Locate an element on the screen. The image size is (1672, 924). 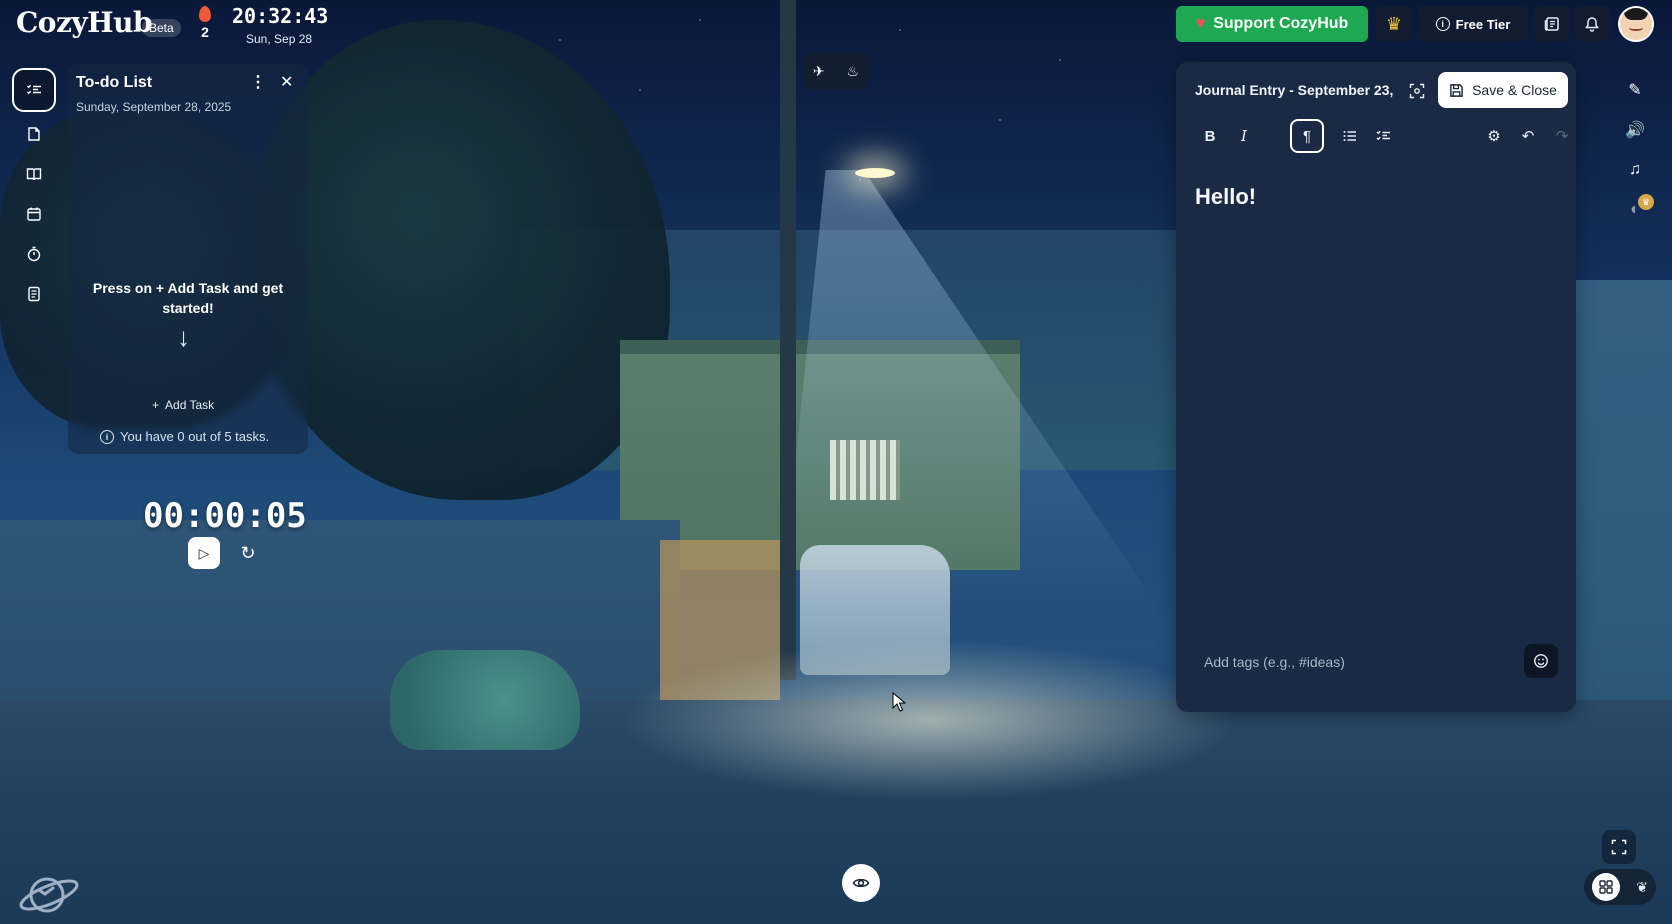
magic-wand-icon: ✎ is located at coordinates (1635, 90).